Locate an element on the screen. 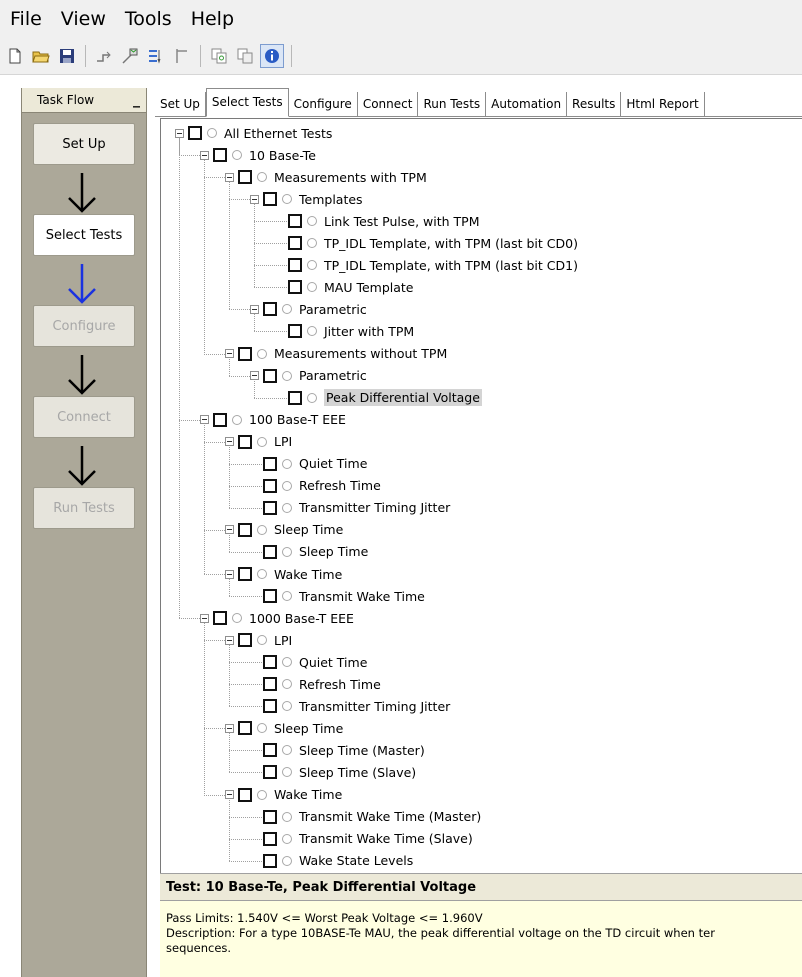 The height and width of the screenshot is (977, 802). menu-tools: Tools is located at coordinates (148, 19).